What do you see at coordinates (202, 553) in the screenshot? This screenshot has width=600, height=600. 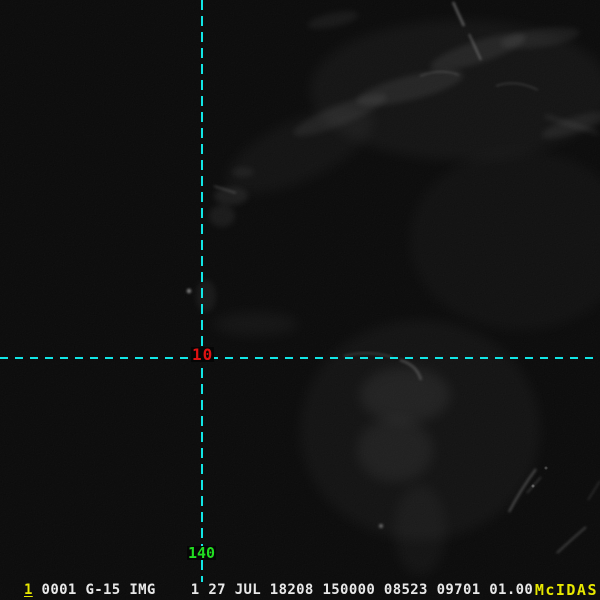 I see `longitude-label: 140` at bounding box center [202, 553].